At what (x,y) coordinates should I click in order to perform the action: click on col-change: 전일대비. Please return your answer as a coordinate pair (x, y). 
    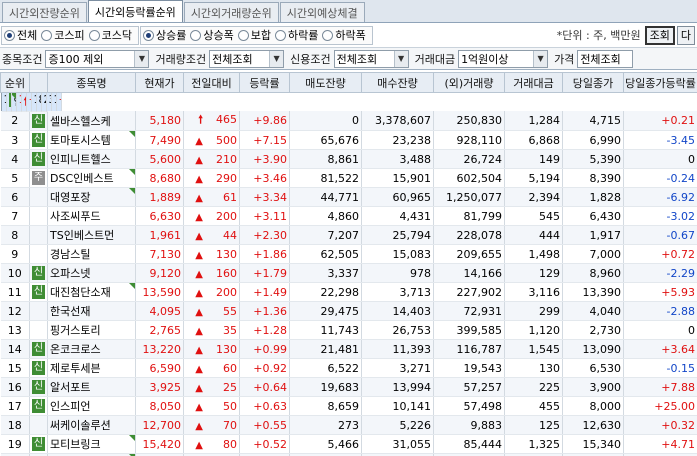
    Looking at the image, I should click on (211, 82).